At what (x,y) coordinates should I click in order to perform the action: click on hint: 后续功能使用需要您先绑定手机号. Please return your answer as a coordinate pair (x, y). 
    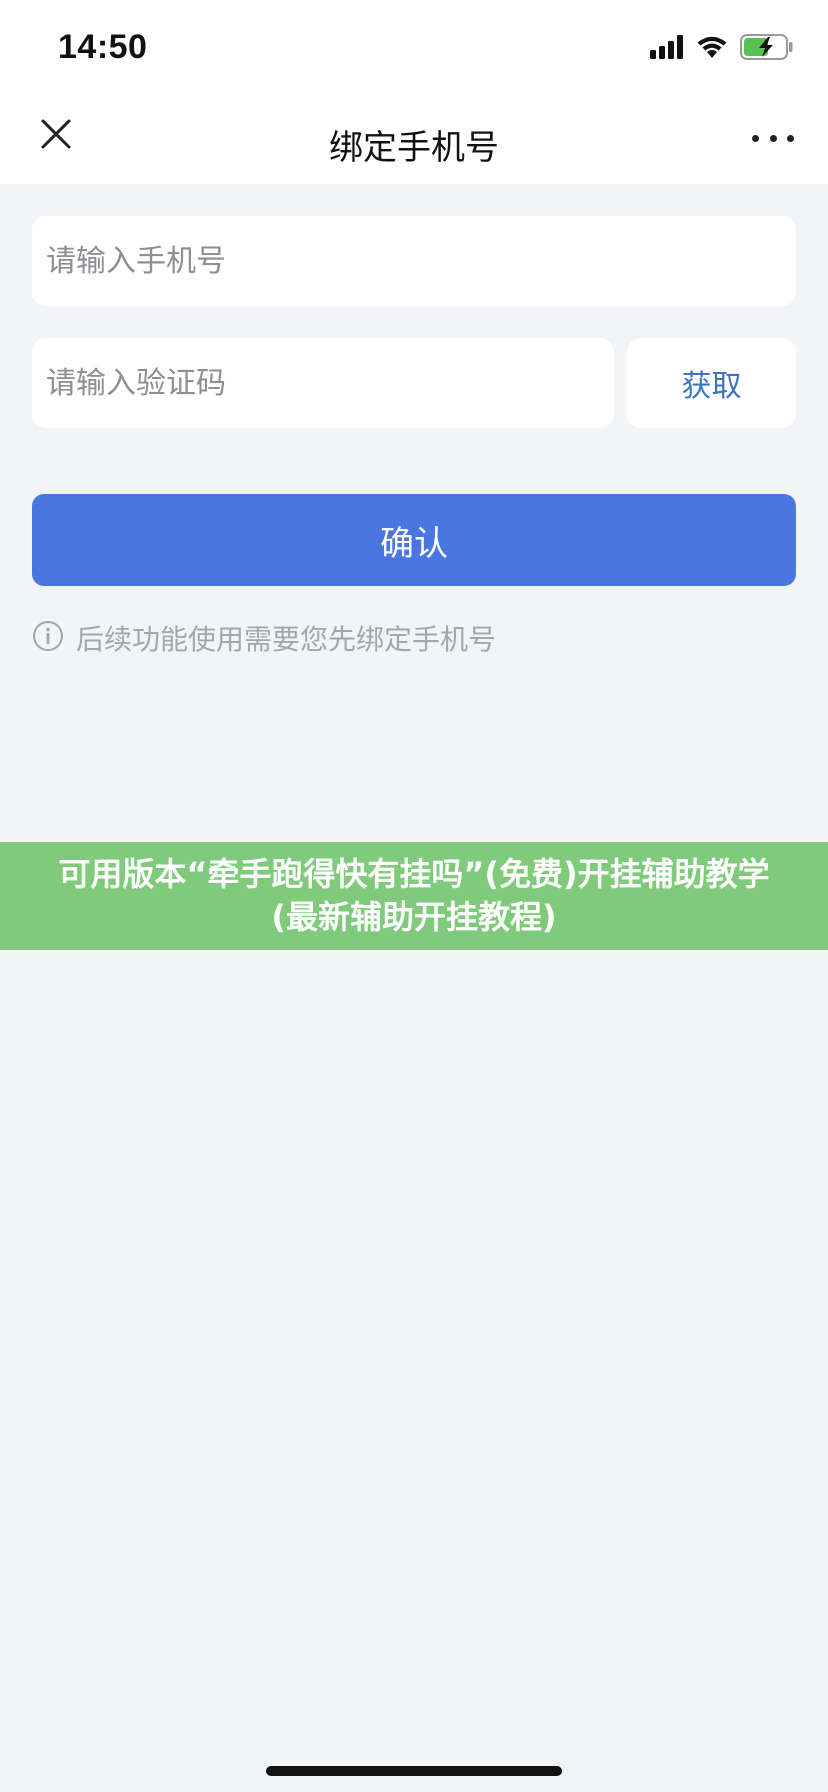
    Looking at the image, I should click on (264, 638).